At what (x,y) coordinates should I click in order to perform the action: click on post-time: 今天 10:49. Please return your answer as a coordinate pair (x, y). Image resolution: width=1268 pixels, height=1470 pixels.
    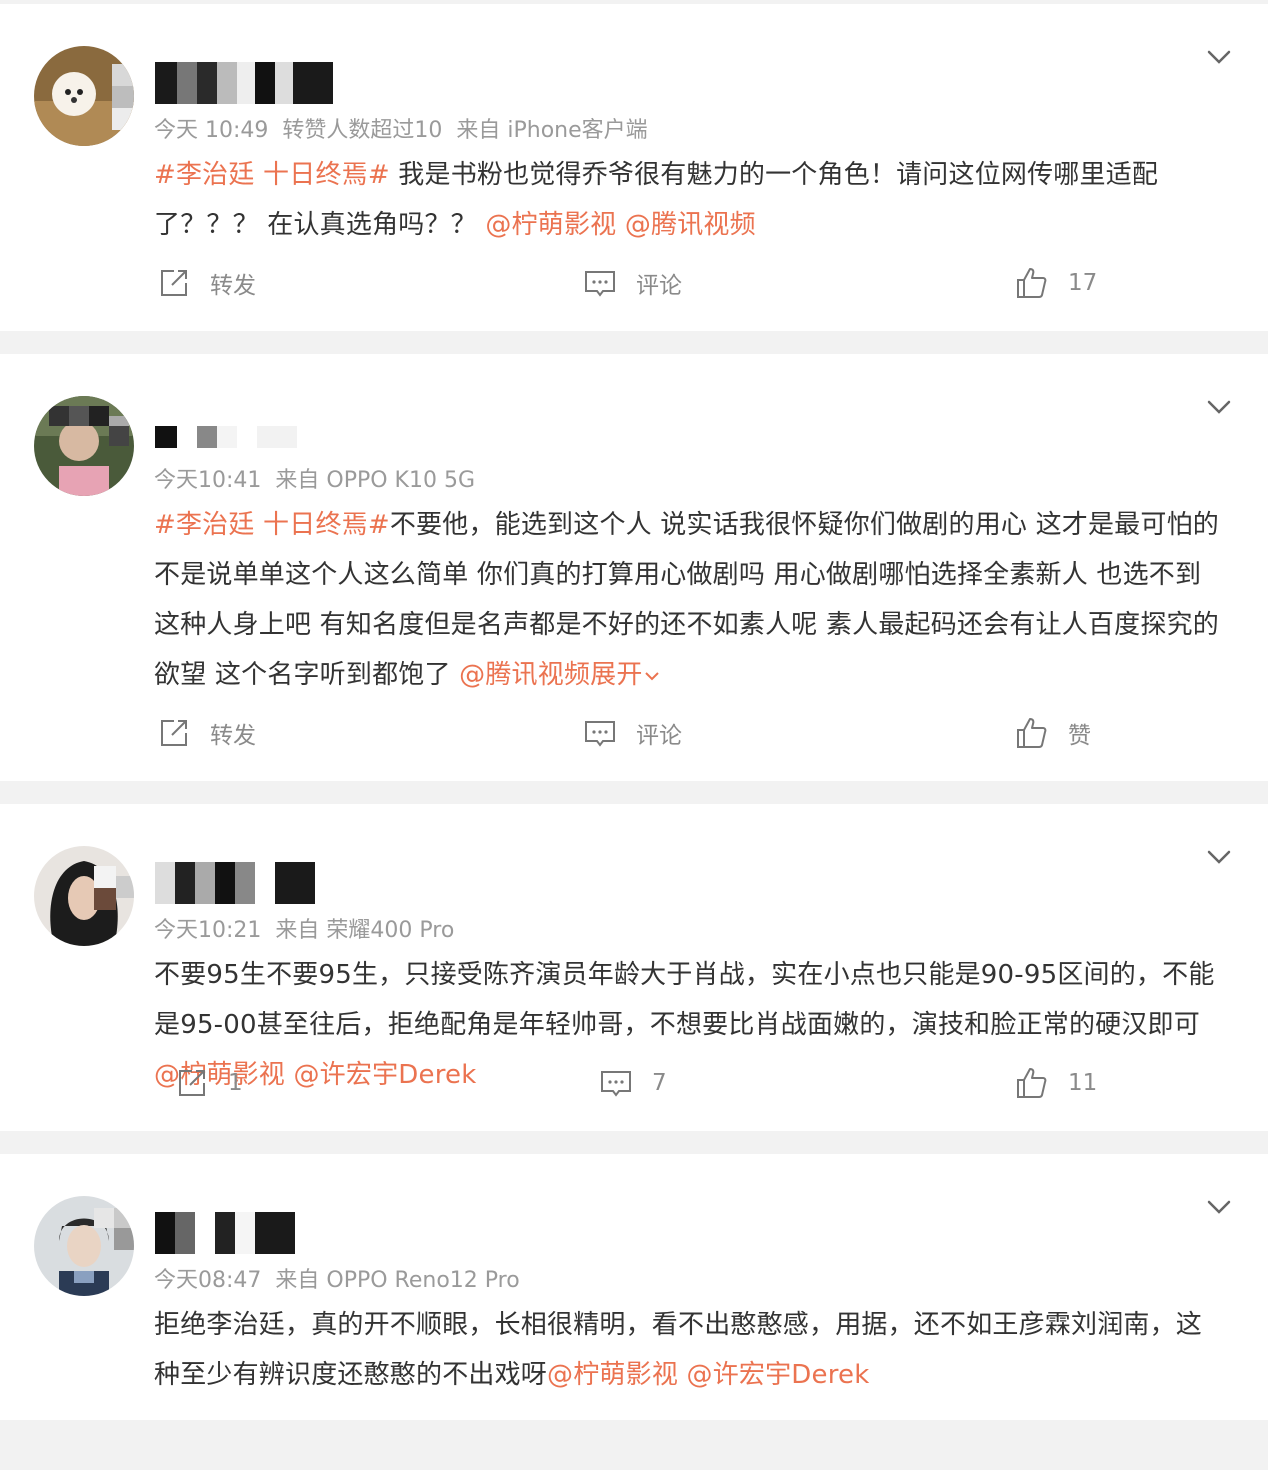
    Looking at the image, I should click on (211, 130).